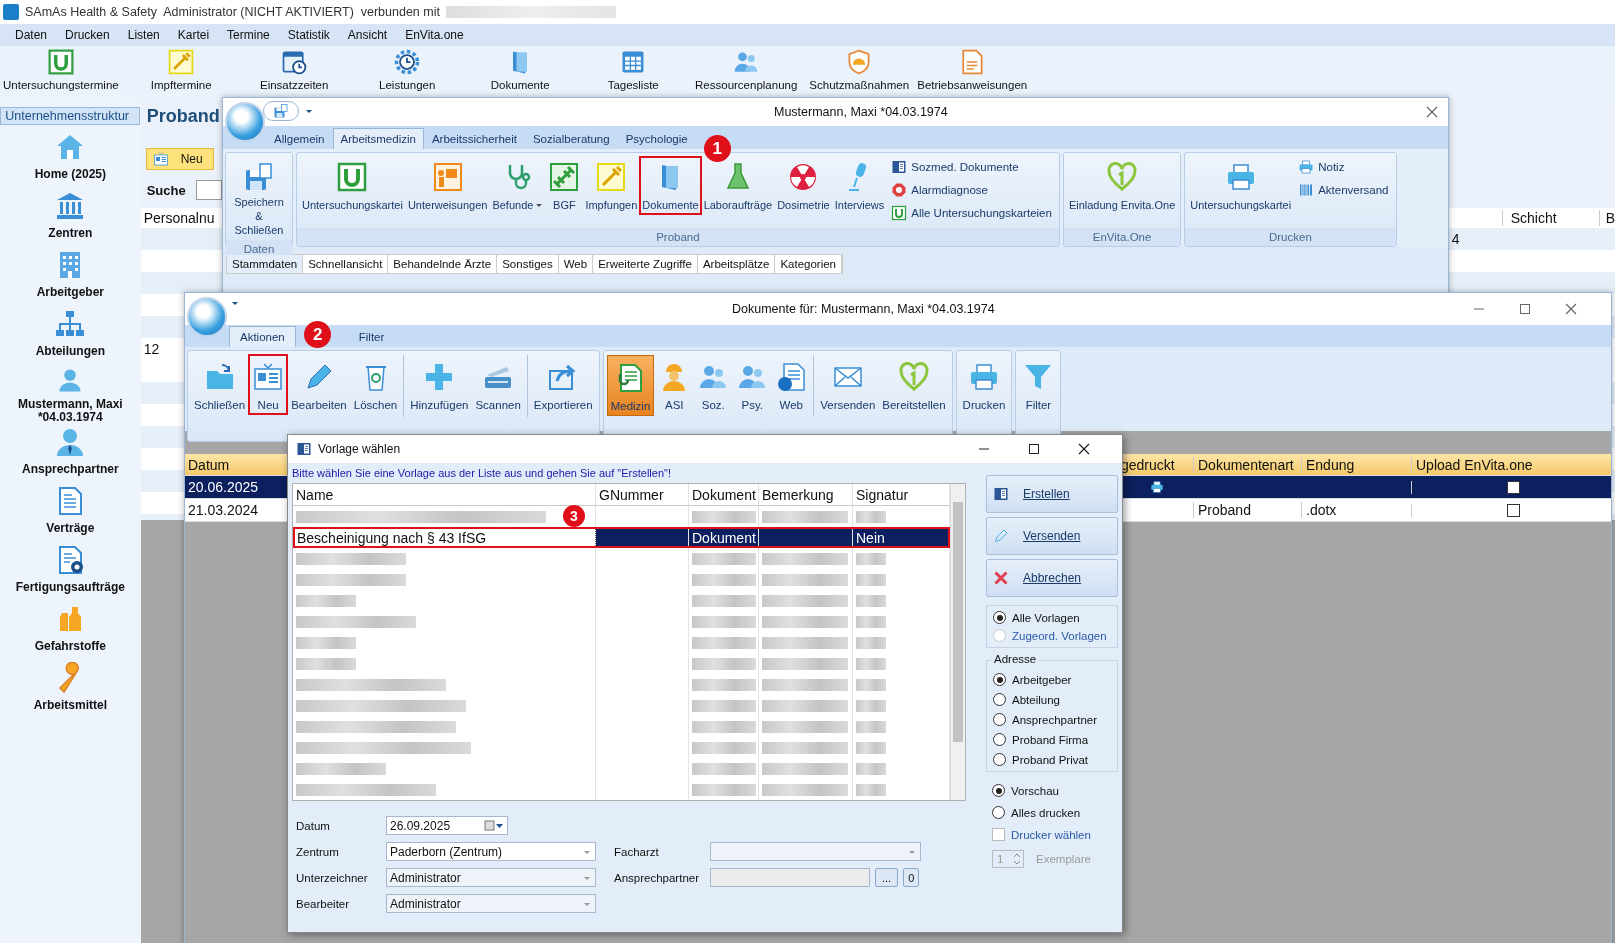 Image resolution: width=1615 pixels, height=943 pixels. Describe the element at coordinates (971, 213) in the screenshot. I see `ribbon-button: Alle Untersuchungskarteien` at that location.